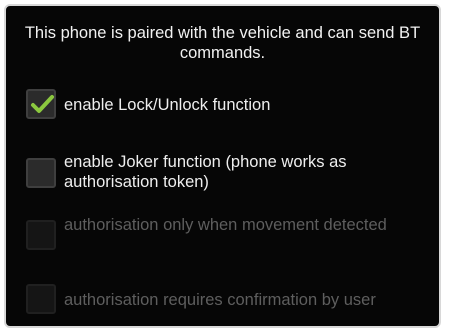 The height and width of the screenshot is (336, 449). I want to click on checkmark-icon, so click(42, 104).